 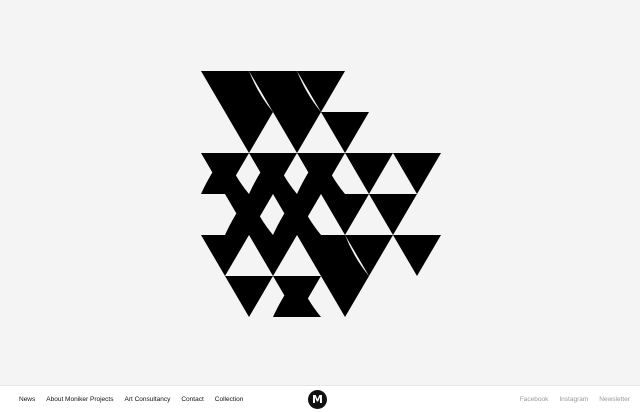 I want to click on nav-link-about: About Moniker Projects, so click(x=79, y=399).